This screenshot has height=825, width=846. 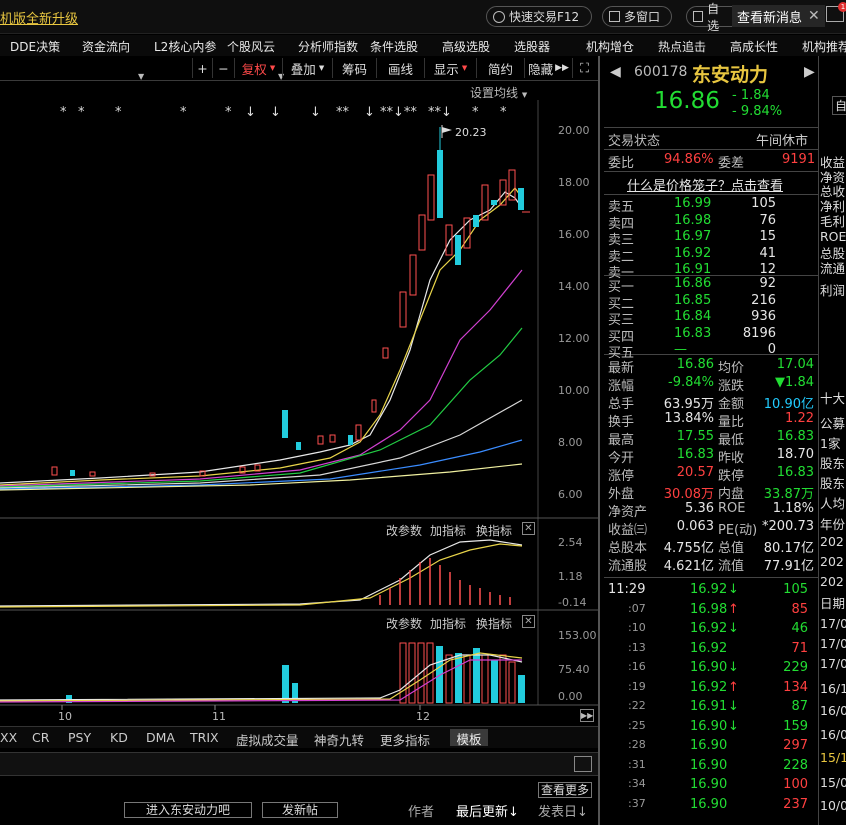 I want to click on view-more-button: 查看更多, so click(x=565, y=790).